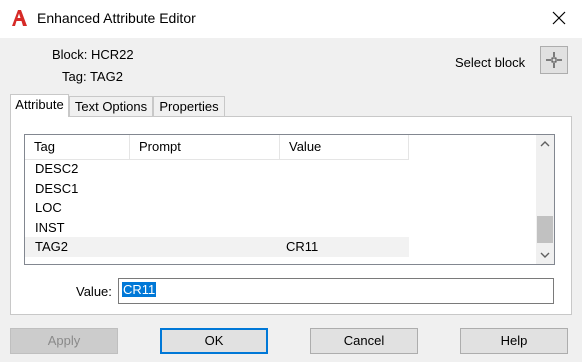 This screenshot has height=362, width=582. Describe the element at coordinates (217, 189) in the screenshot. I see `list-row: DESC1` at that location.